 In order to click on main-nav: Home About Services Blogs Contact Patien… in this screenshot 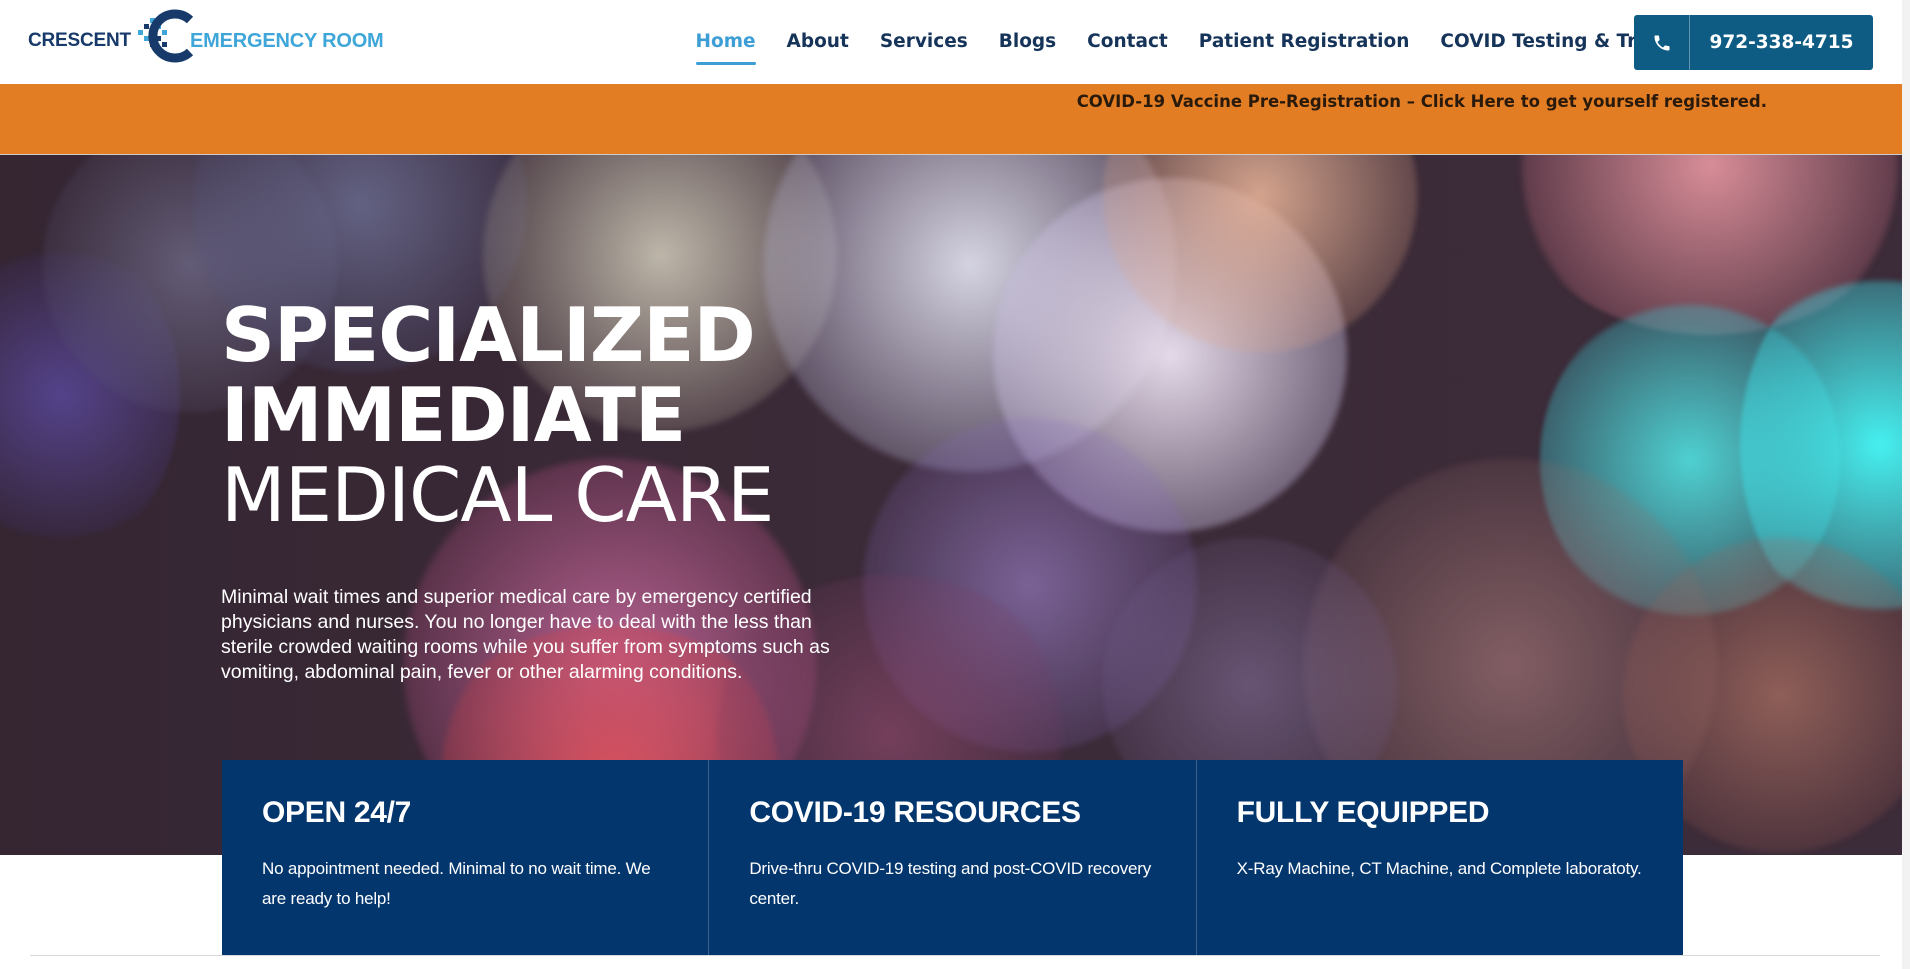, I will do `click(1209, 48)`.